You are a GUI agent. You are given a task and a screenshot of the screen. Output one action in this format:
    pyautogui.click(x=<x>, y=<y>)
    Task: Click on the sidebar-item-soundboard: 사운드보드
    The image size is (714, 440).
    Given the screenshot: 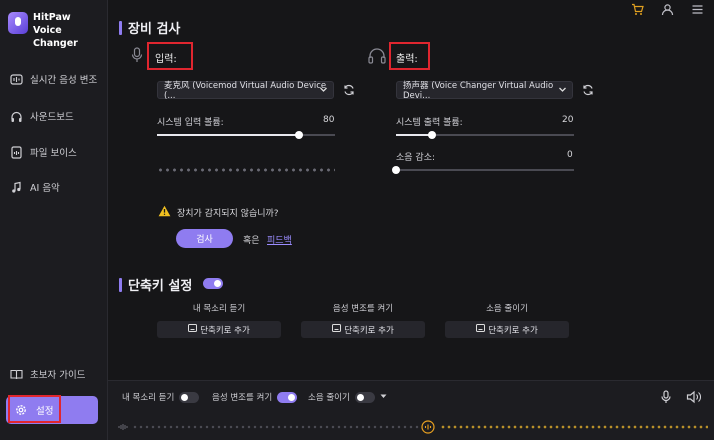 What is the action you would take?
    pyautogui.click(x=42, y=116)
    